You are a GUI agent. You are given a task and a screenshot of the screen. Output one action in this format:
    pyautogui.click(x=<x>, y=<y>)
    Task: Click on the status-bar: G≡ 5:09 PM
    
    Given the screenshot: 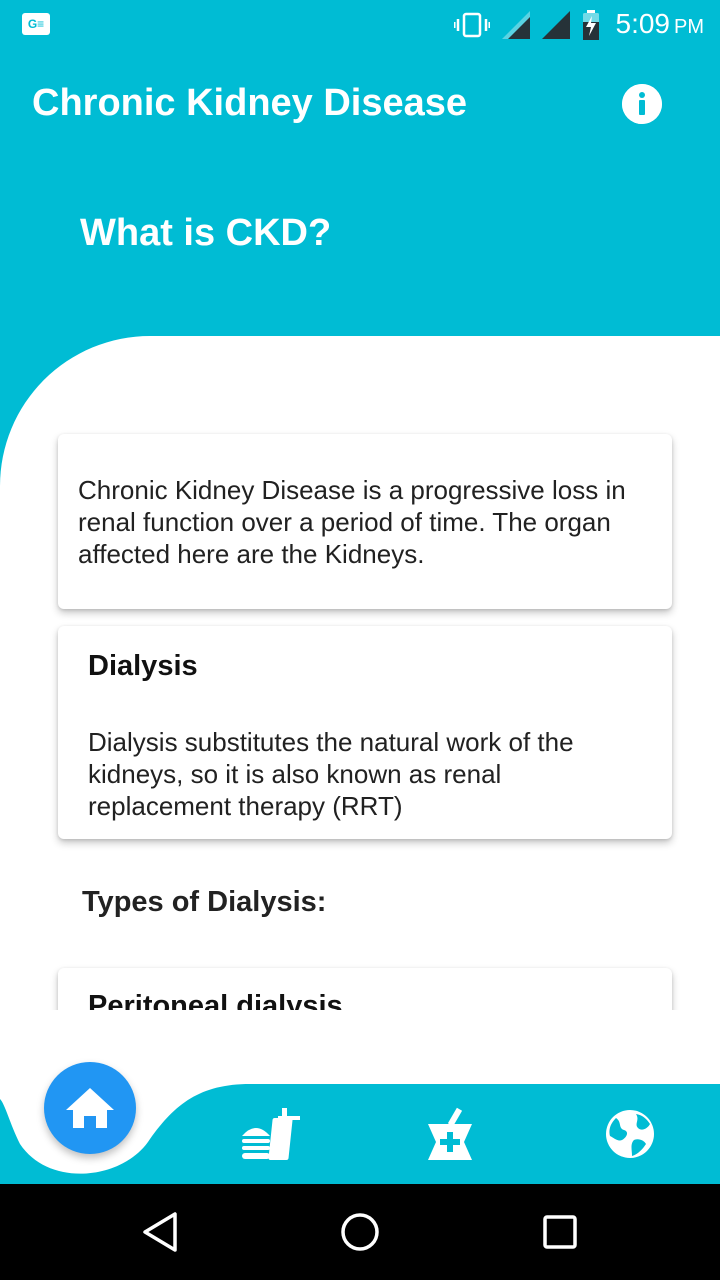 What is the action you would take?
    pyautogui.click(x=360, y=25)
    